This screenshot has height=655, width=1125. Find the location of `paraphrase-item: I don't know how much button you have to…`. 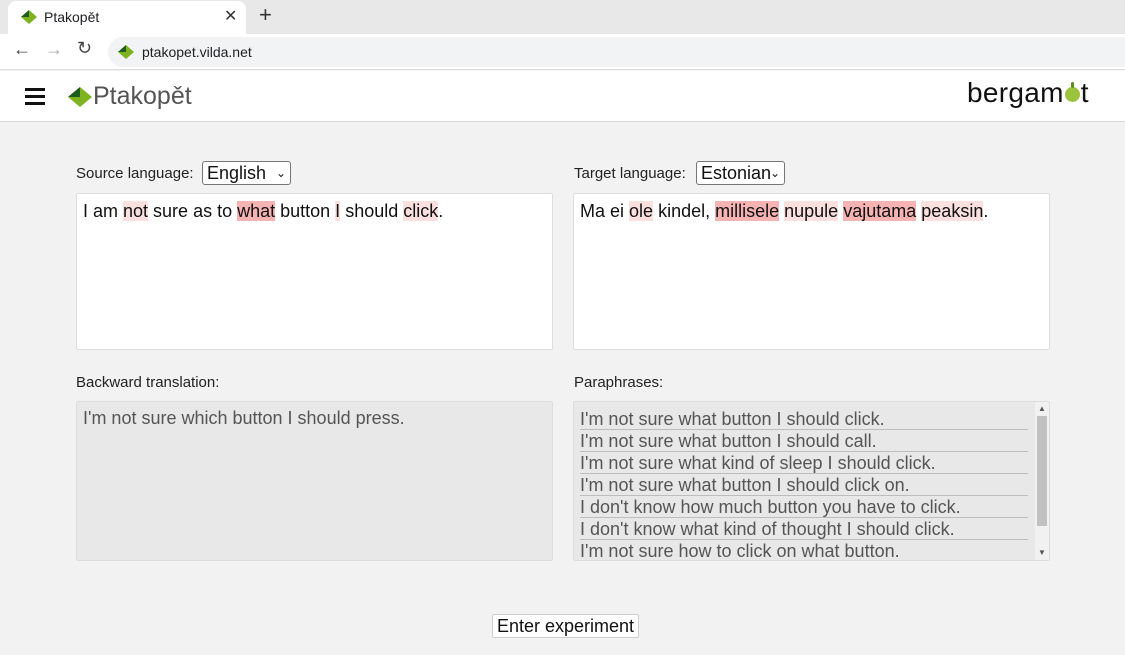

paraphrase-item: I don't know how much button you have to… is located at coordinates (804, 507).